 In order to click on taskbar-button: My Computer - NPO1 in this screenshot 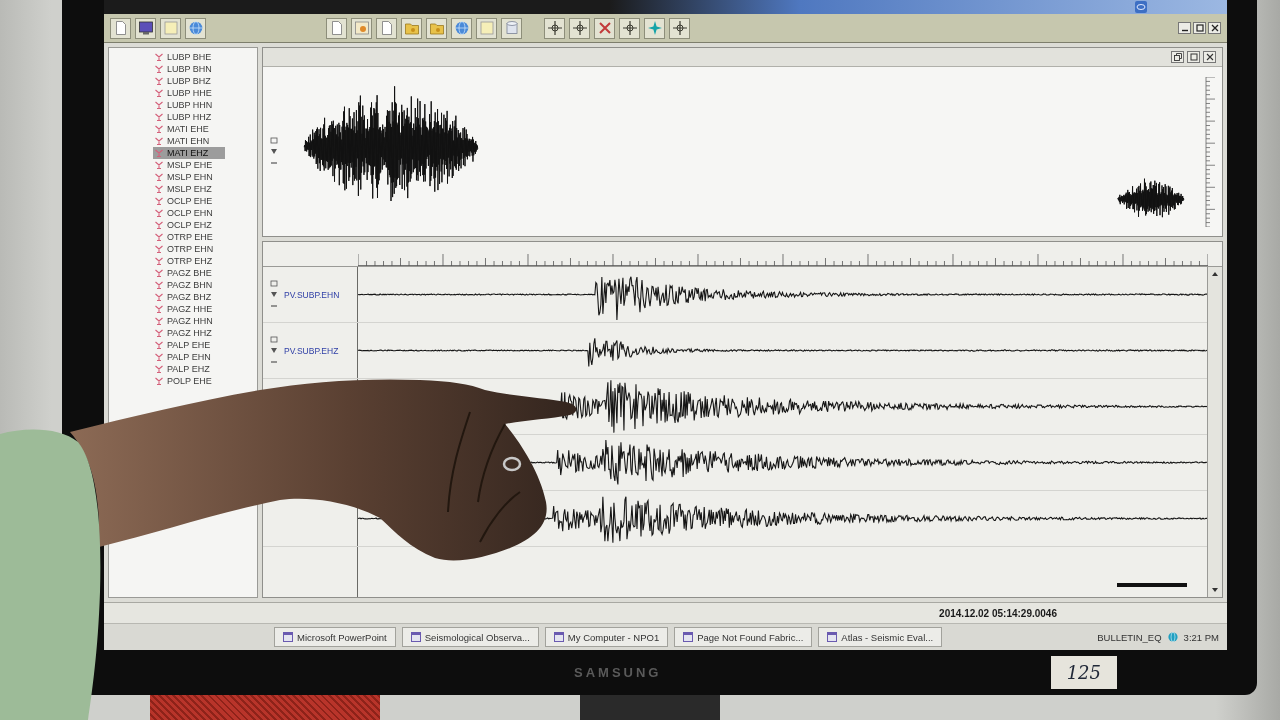, I will do `click(606, 637)`.